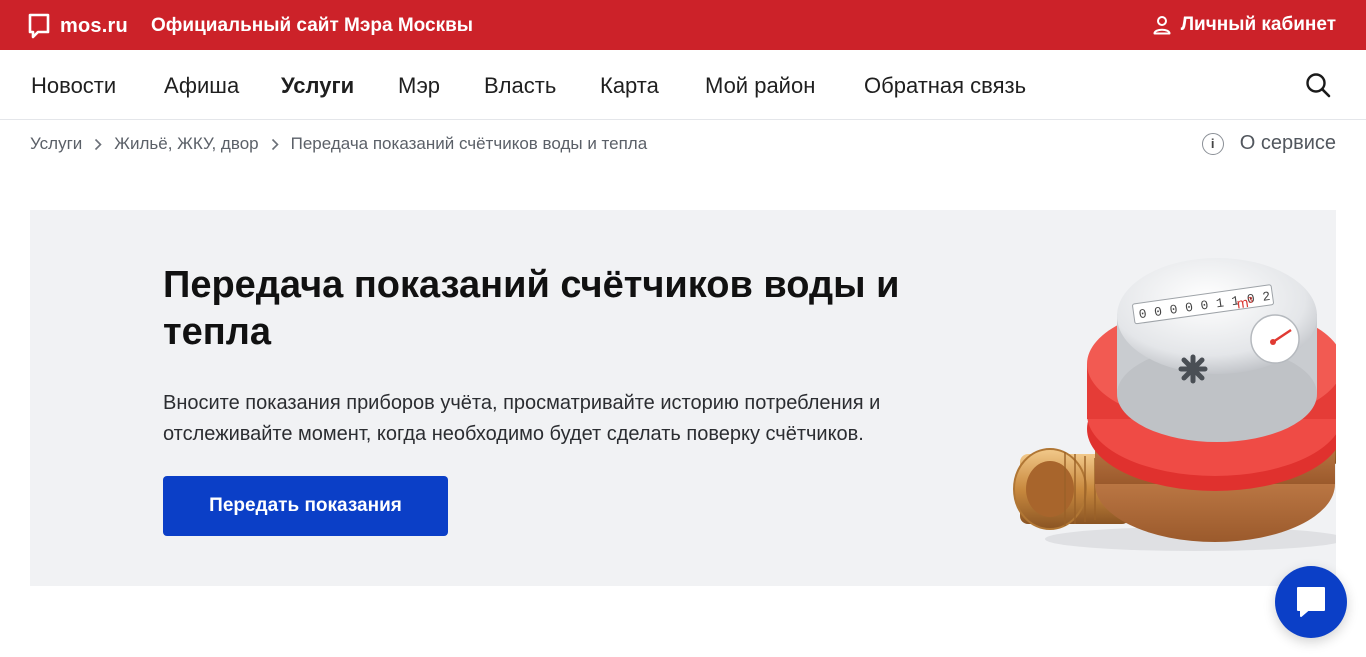  I want to click on nav-item-news: Новости, so click(73, 86).